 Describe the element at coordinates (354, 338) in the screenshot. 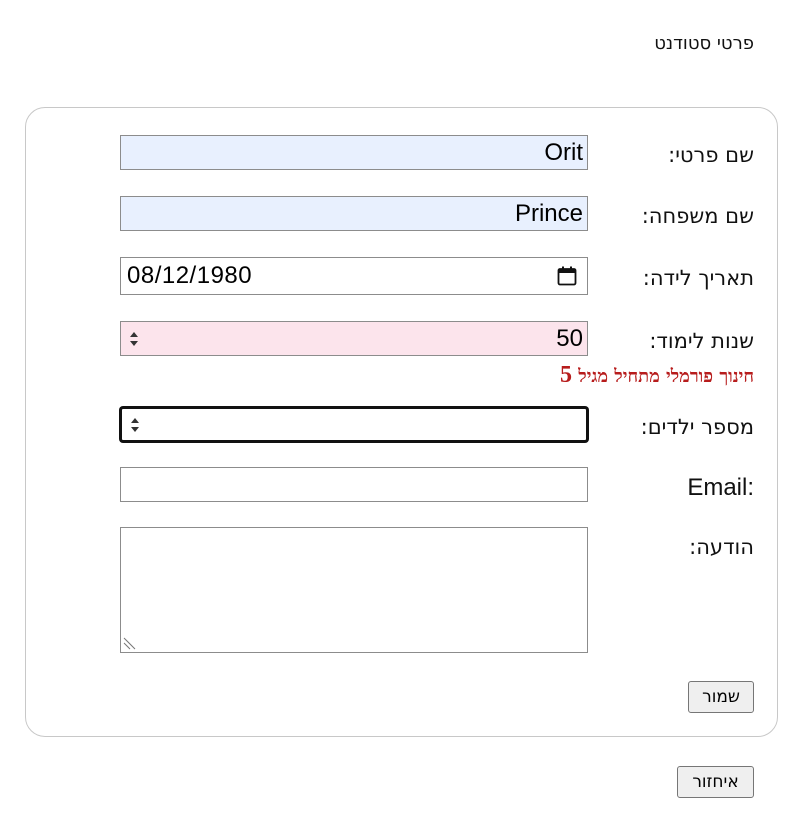

I see `study-years-input: 50` at that location.